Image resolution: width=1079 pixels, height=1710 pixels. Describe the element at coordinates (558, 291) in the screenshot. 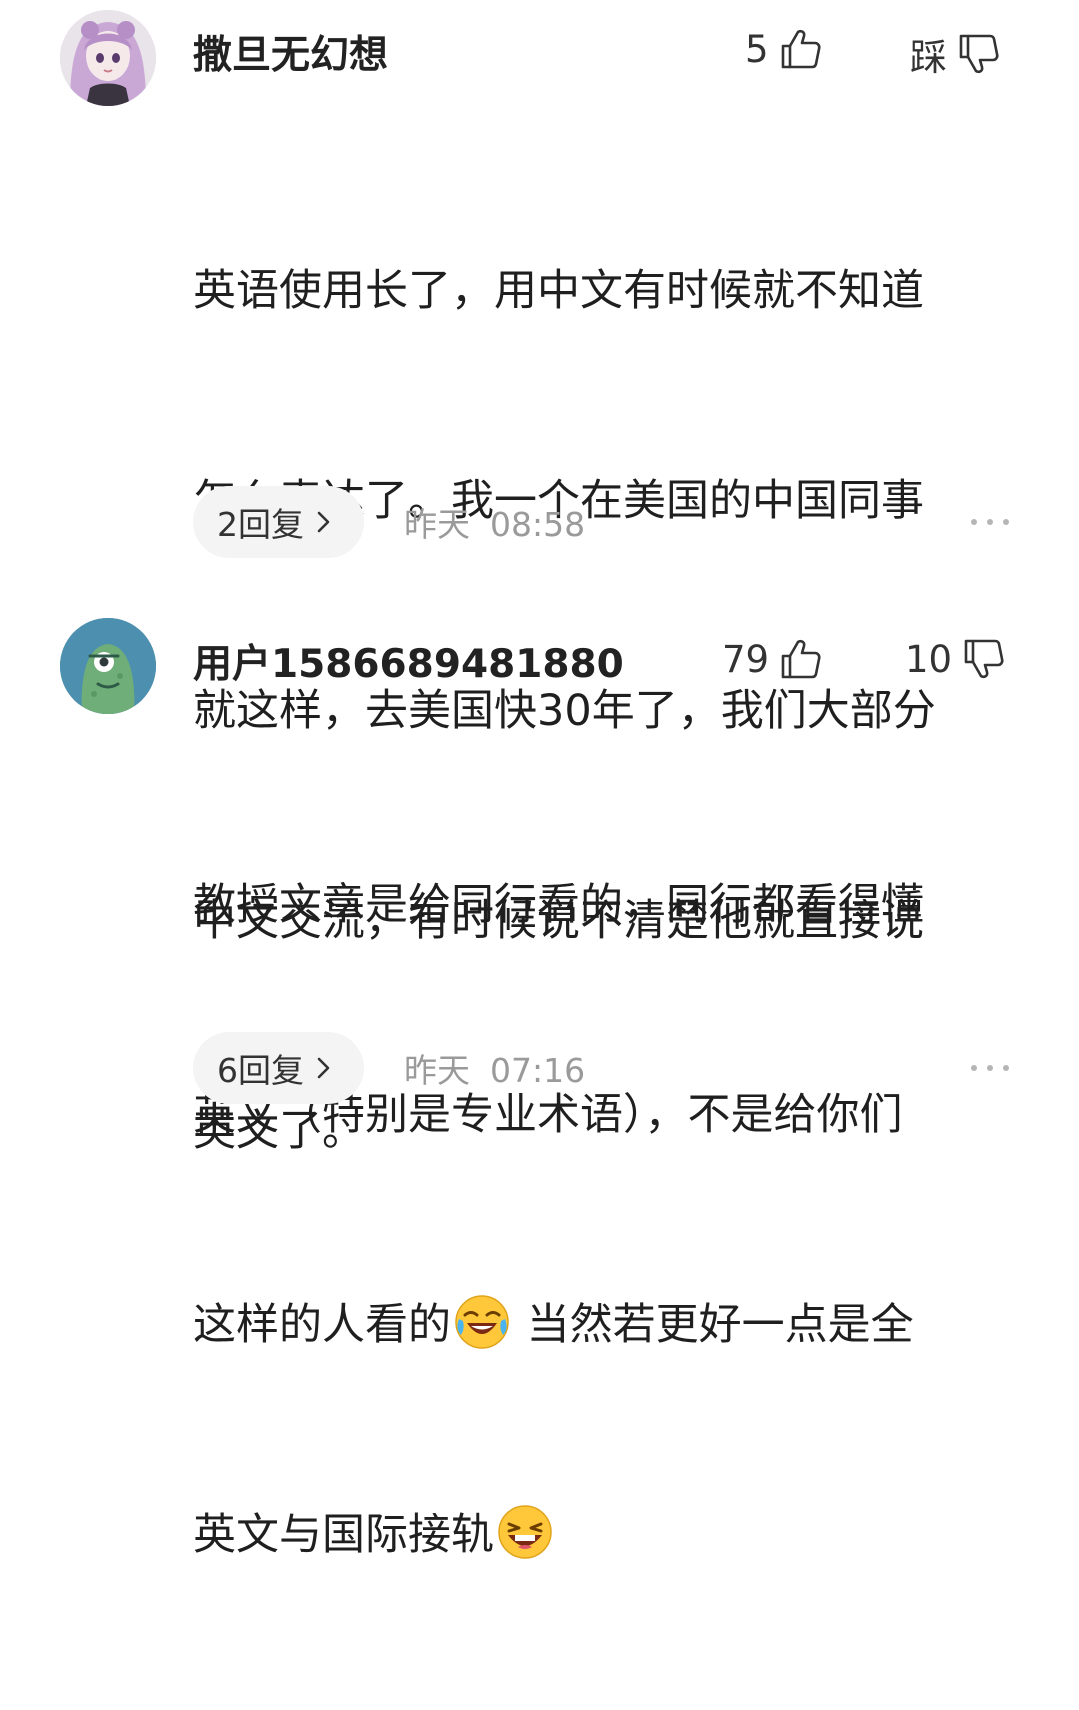

I see `comment-line: 英语使用长了，用中文有时候就不知道` at that location.